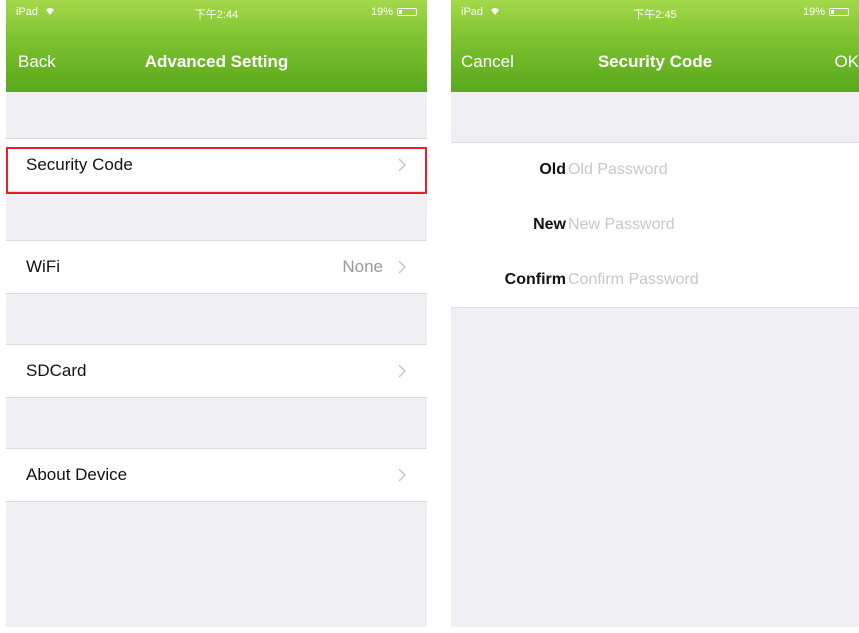 The width and height of the screenshot is (859, 633). Describe the element at coordinates (216, 371) in the screenshot. I see `row-sdcard: SDCard` at that location.